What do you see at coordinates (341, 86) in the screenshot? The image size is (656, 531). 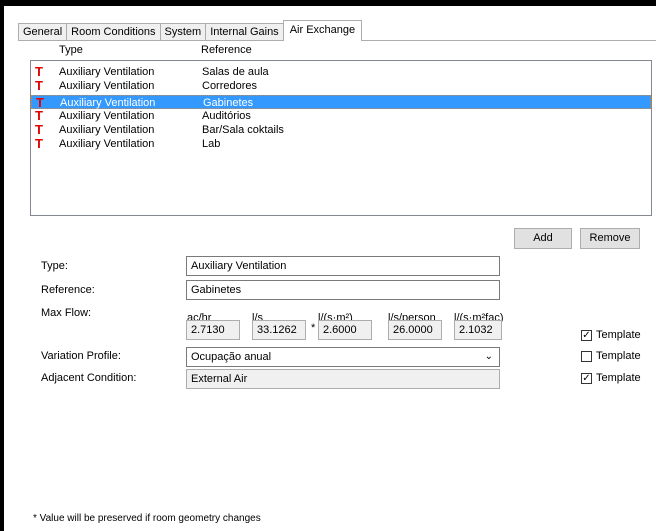 I see `list-item: T Auxiliary Ventilation Corredores` at bounding box center [341, 86].